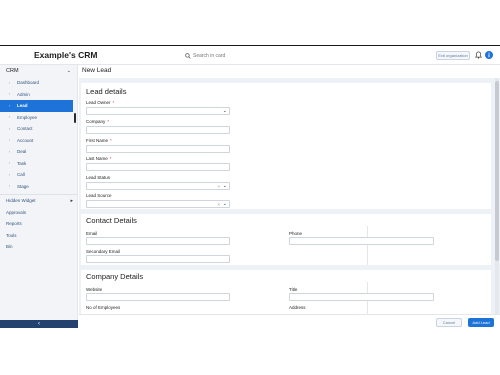  I want to click on phone-input, so click(361, 241).